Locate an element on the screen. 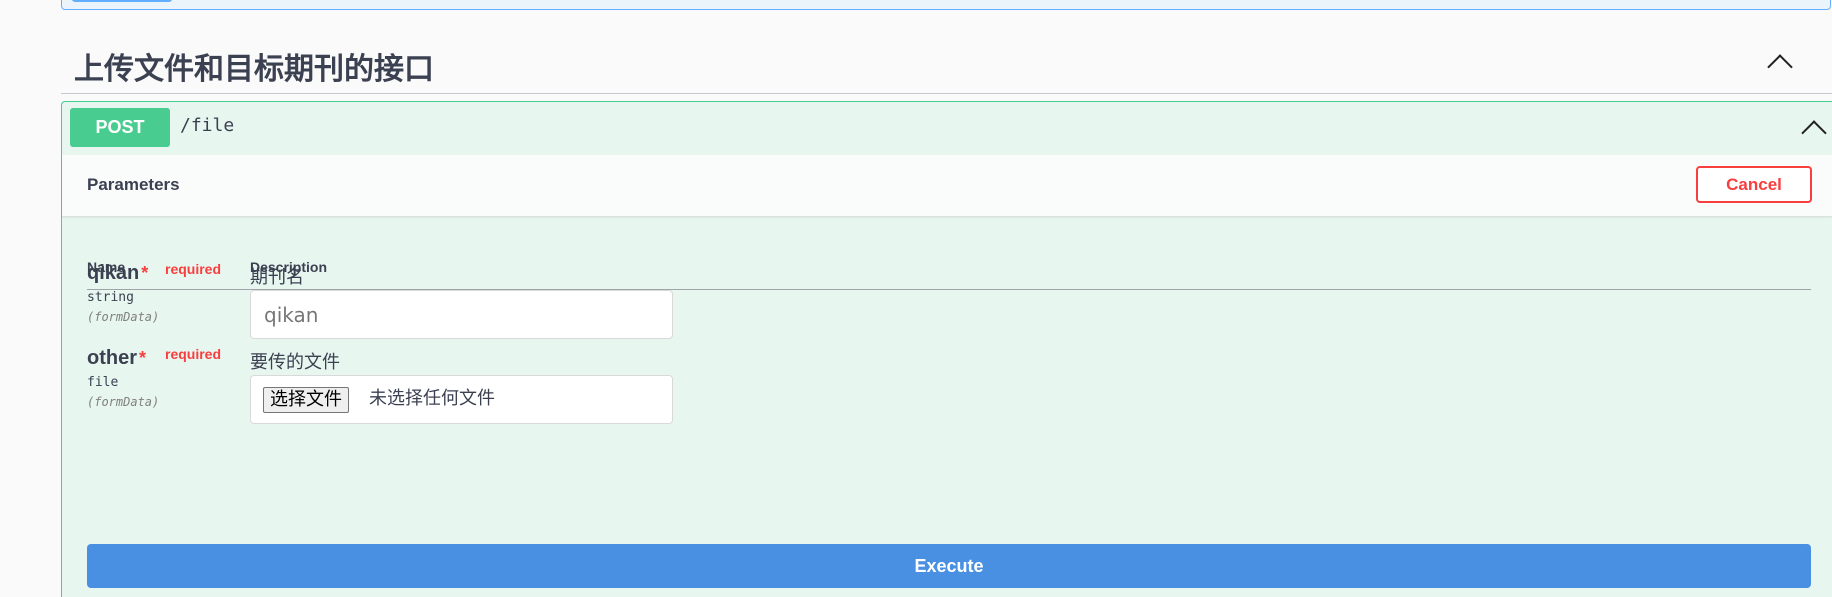 The image size is (1832, 597). param-name-text: qikan is located at coordinates (113, 273).